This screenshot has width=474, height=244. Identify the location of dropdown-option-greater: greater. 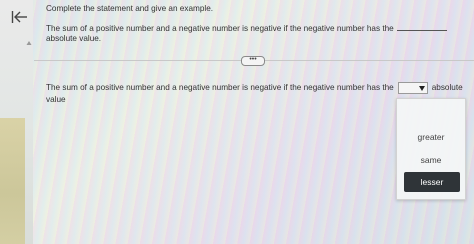
(431, 137).